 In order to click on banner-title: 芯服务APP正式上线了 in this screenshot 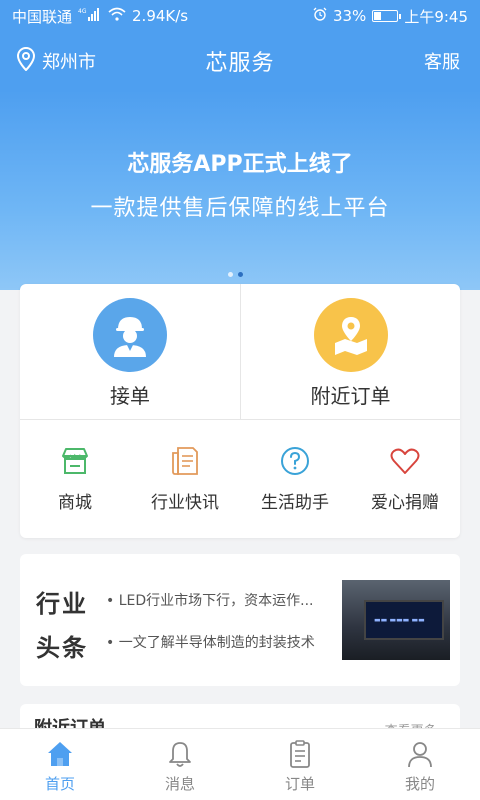, I will do `click(240, 164)`.